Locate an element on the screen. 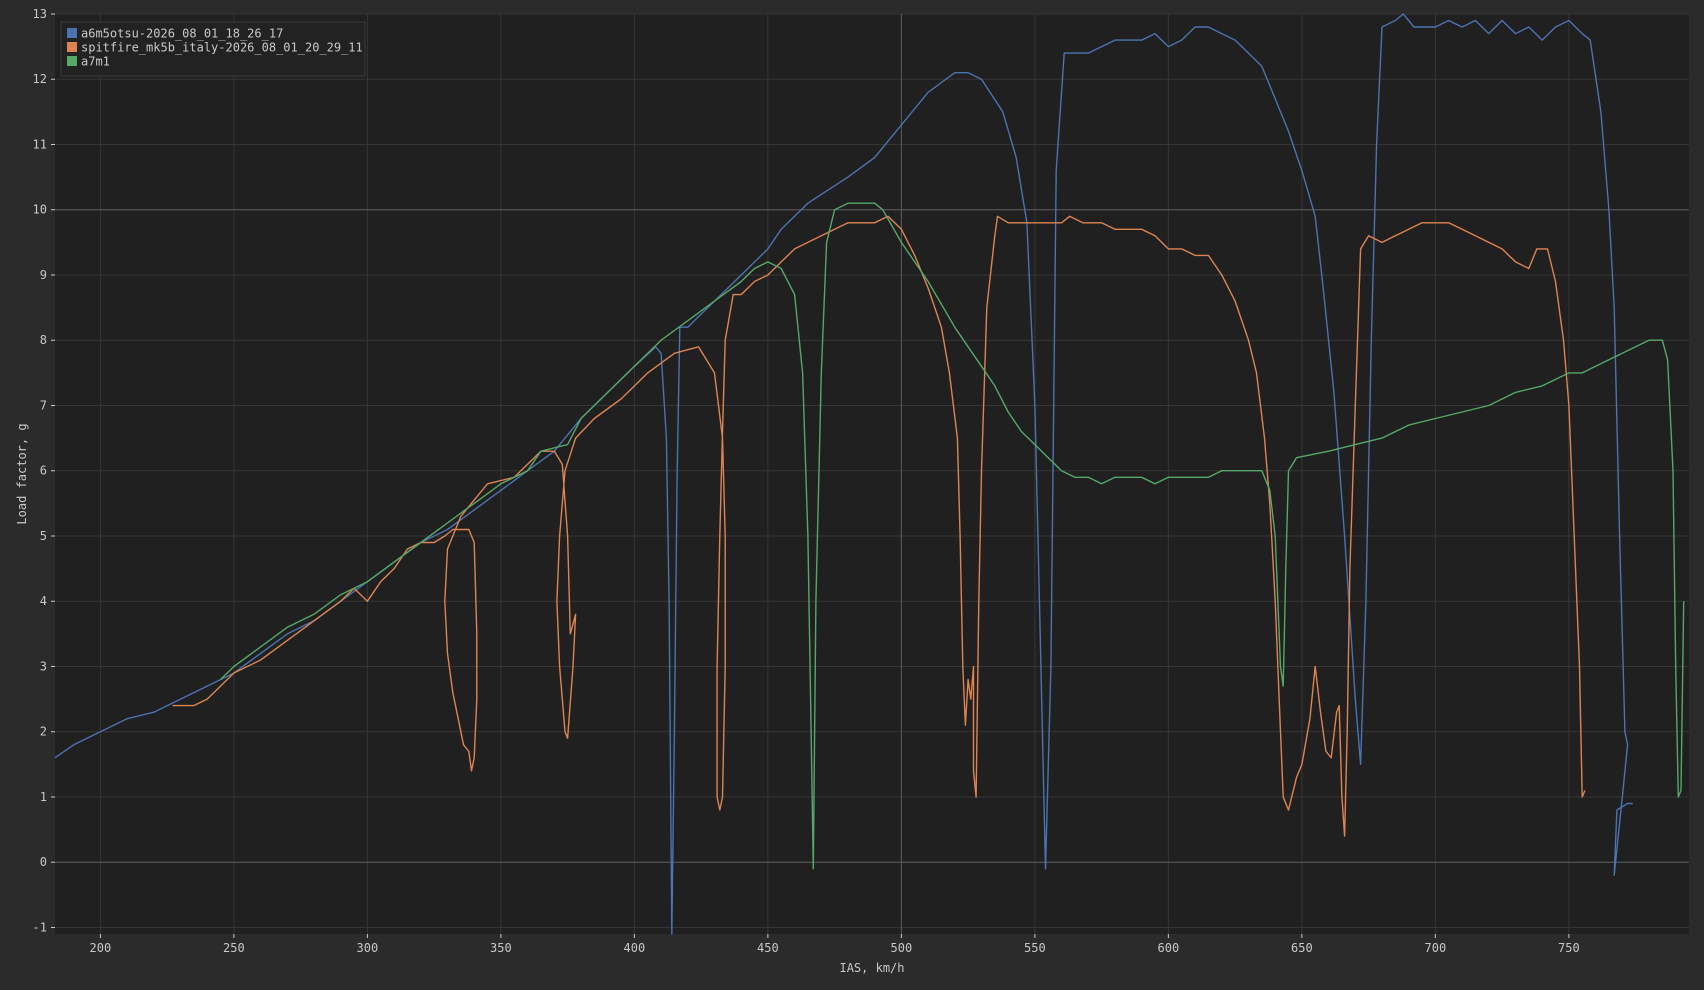 The height and width of the screenshot is (990, 1704). y-tick-label: 5 is located at coordinates (43, 536).